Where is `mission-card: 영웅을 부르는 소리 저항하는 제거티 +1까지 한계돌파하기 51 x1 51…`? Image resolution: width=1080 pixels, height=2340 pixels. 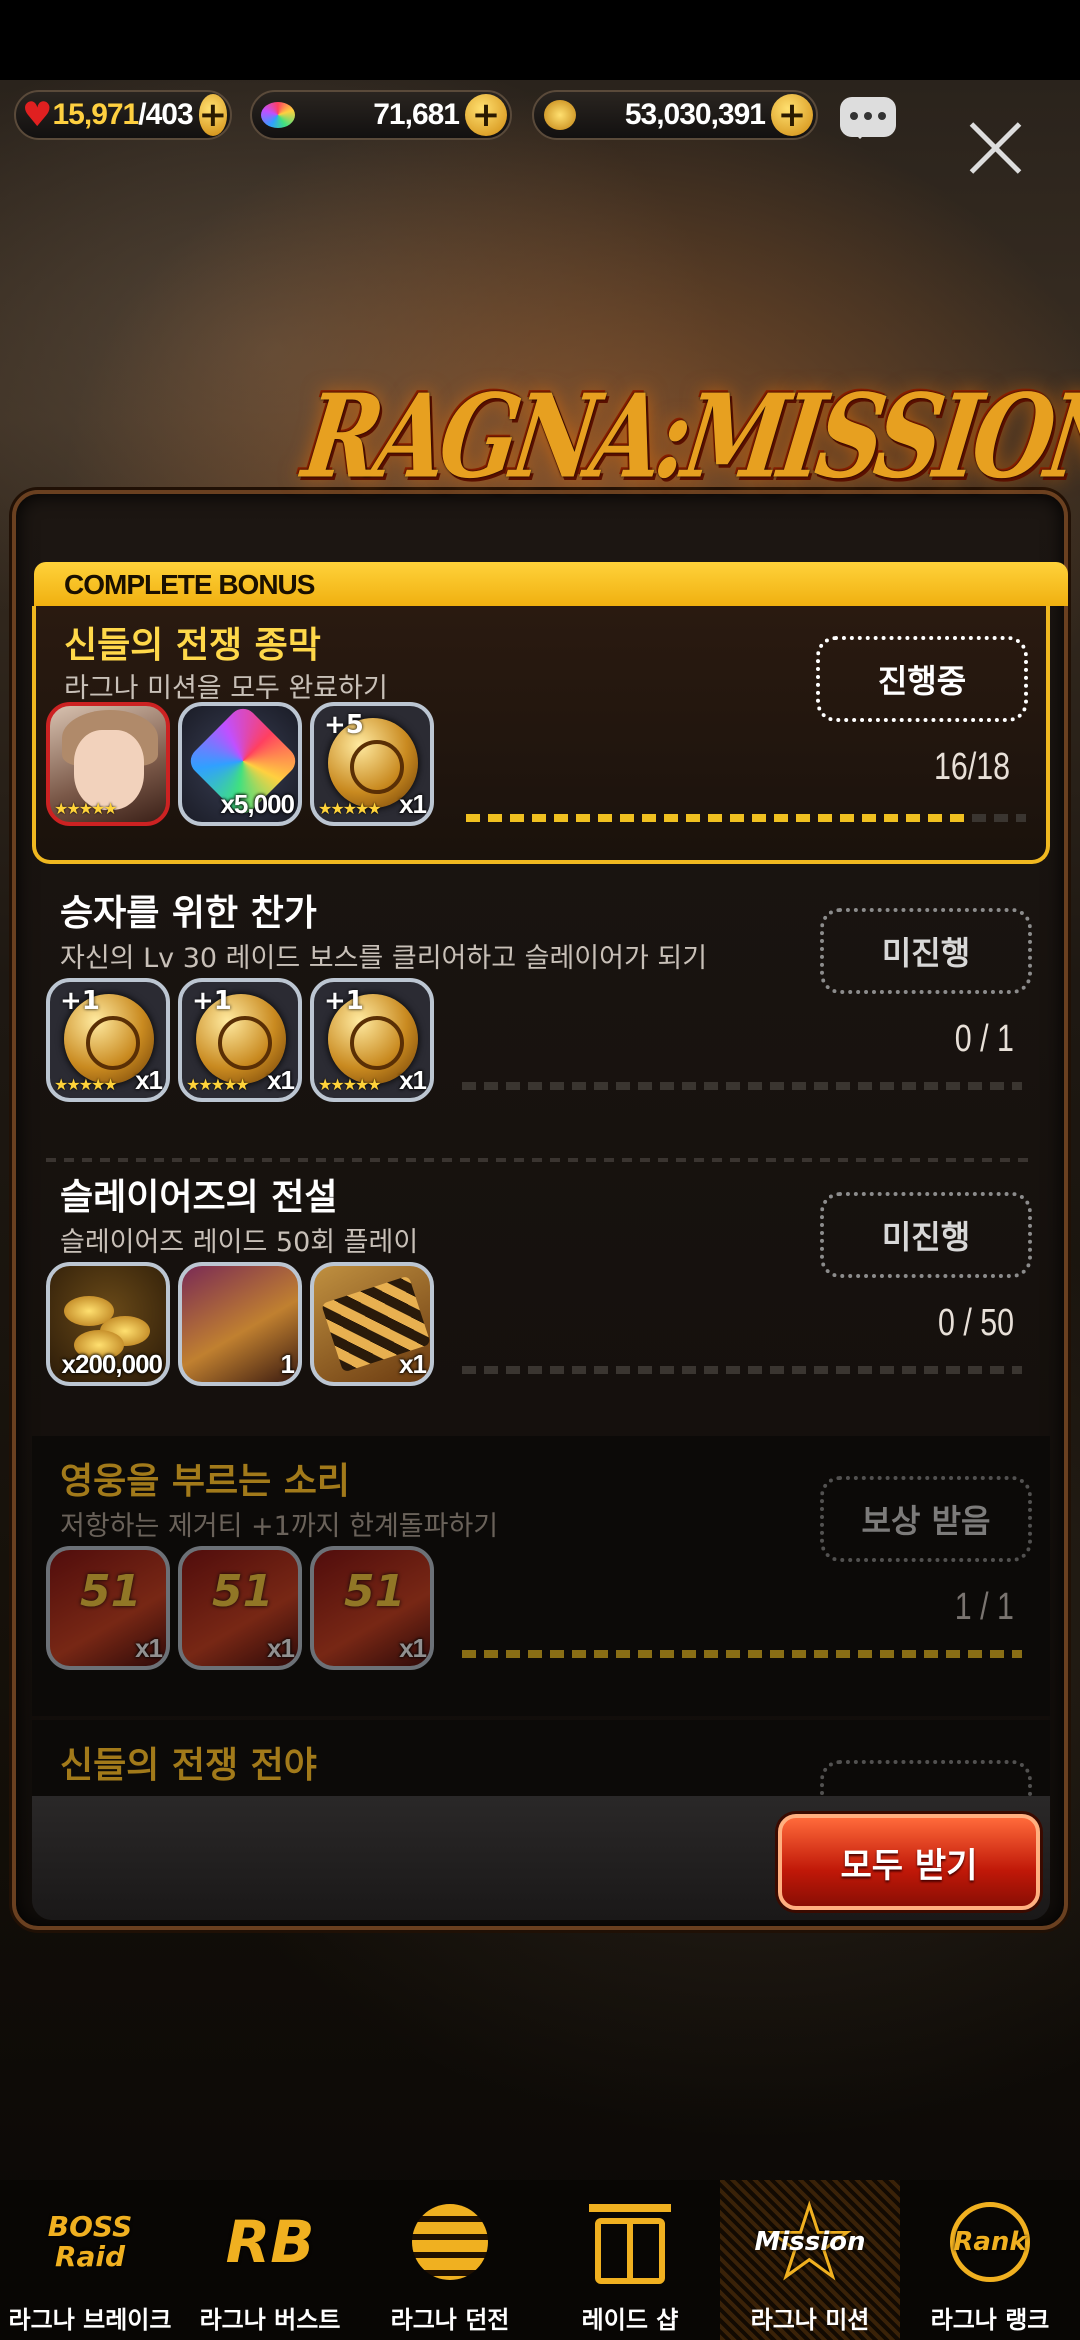
mission-card: 영웅을 부르는 소리 저항하는 제거티 +1까지 한계돌파하기 51 x1 51… is located at coordinates (541, 1576).